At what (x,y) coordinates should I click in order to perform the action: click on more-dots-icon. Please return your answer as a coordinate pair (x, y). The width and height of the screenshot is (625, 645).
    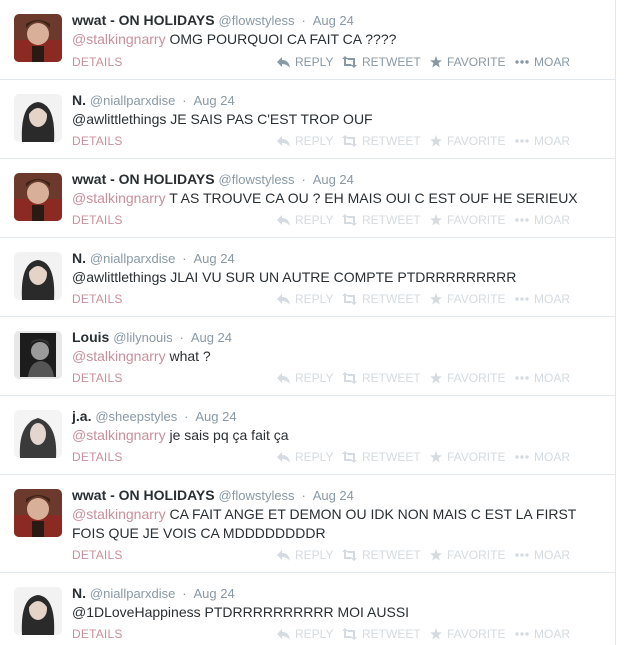
    Looking at the image, I should click on (522, 378).